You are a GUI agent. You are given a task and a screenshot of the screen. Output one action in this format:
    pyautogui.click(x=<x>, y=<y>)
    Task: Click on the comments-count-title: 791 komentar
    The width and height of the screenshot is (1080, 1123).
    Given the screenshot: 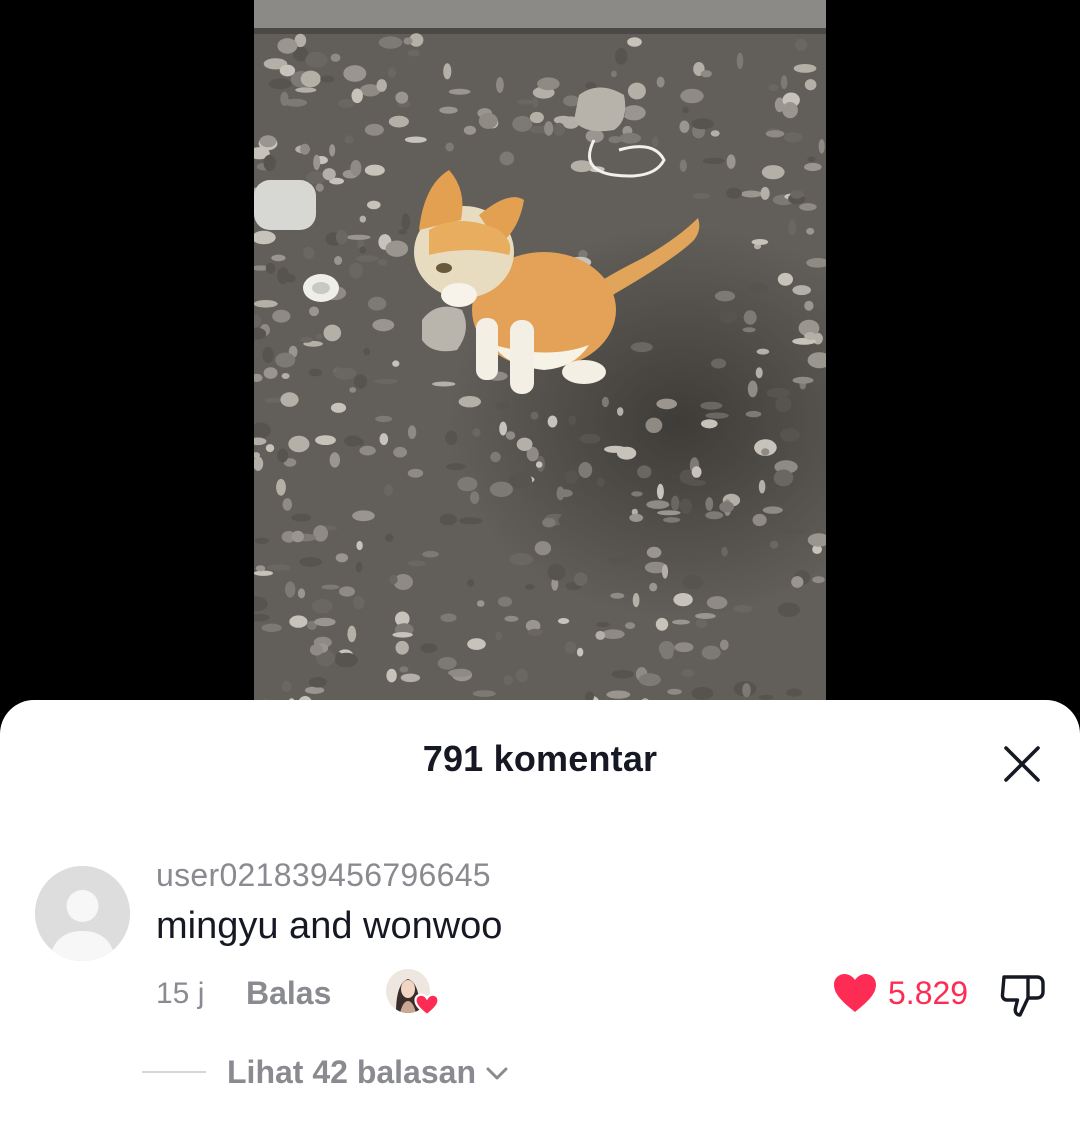 What is the action you would take?
    pyautogui.click(x=540, y=758)
    